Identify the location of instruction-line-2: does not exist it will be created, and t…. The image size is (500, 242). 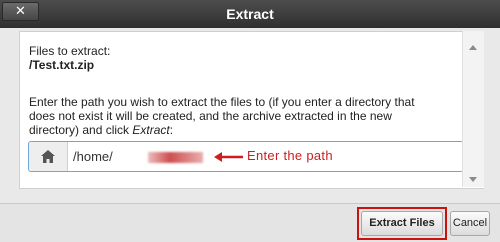
(210, 116).